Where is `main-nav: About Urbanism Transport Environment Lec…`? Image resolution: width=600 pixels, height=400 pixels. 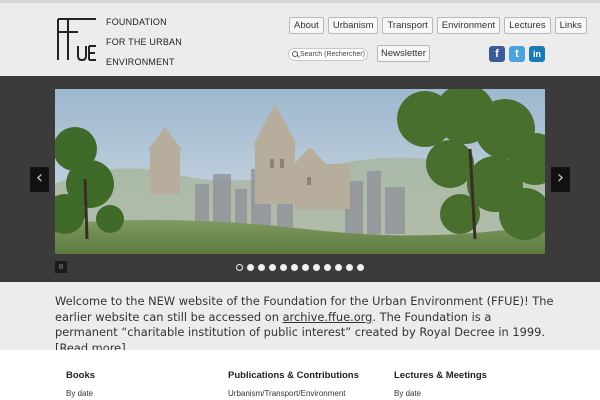 main-nav: About Urbanism Transport Environment Lec… is located at coordinates (438, 25).